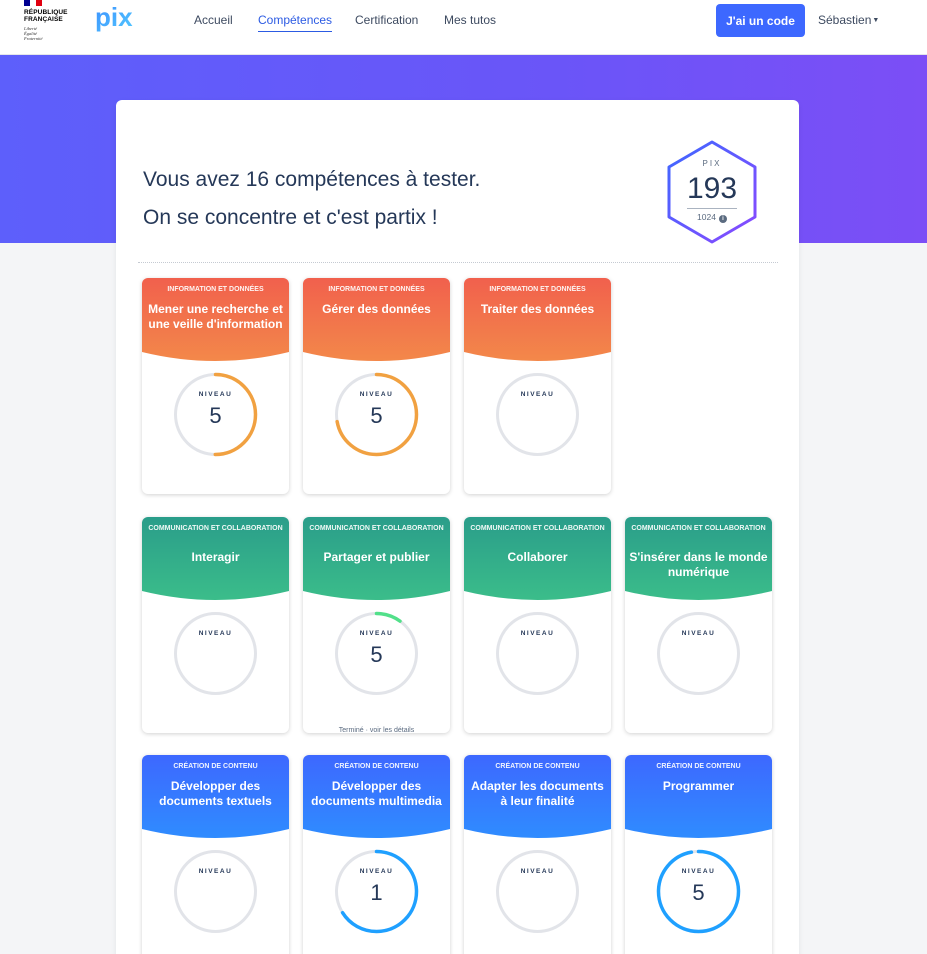 Image resolution: width=927 pixels, height=954 pixels. I want to click on pix-logo-icon: pix, so click(114, 17).